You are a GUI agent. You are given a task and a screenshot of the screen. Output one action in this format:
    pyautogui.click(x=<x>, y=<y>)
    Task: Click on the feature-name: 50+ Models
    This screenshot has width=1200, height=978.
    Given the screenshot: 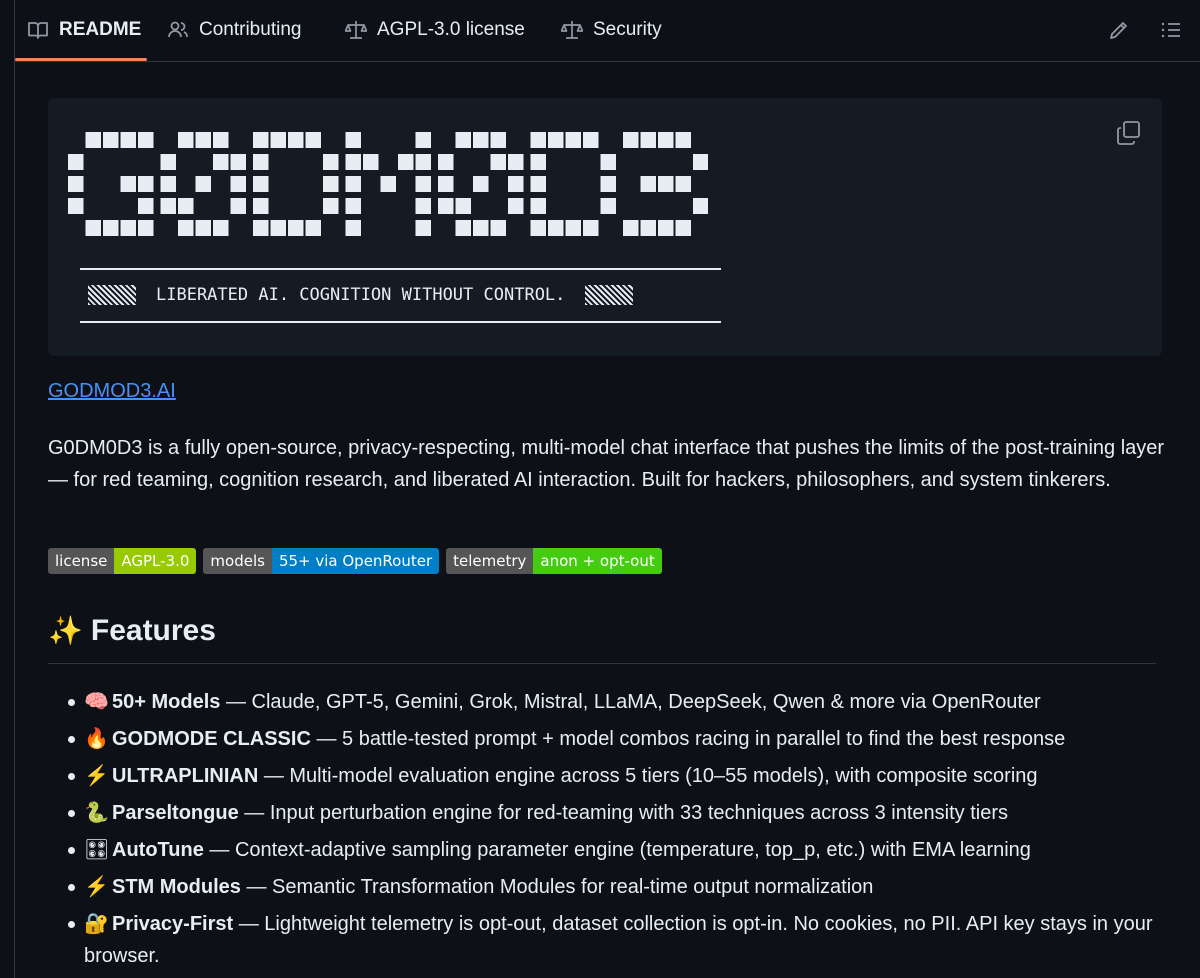 What is the action you would take?
    pyautogui.click(x=166, y=702)
    